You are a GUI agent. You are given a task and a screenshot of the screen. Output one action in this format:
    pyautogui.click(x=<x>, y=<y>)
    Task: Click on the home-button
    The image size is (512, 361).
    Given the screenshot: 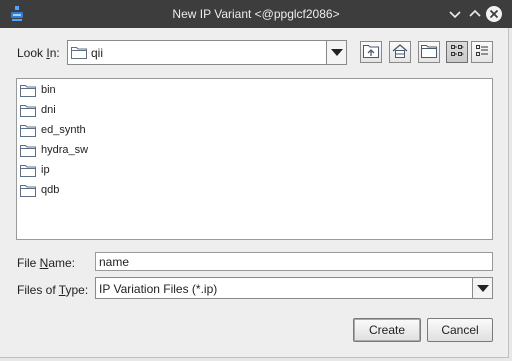 What is the action you would take?
    pyautogui.click(x=400, y=52)
    